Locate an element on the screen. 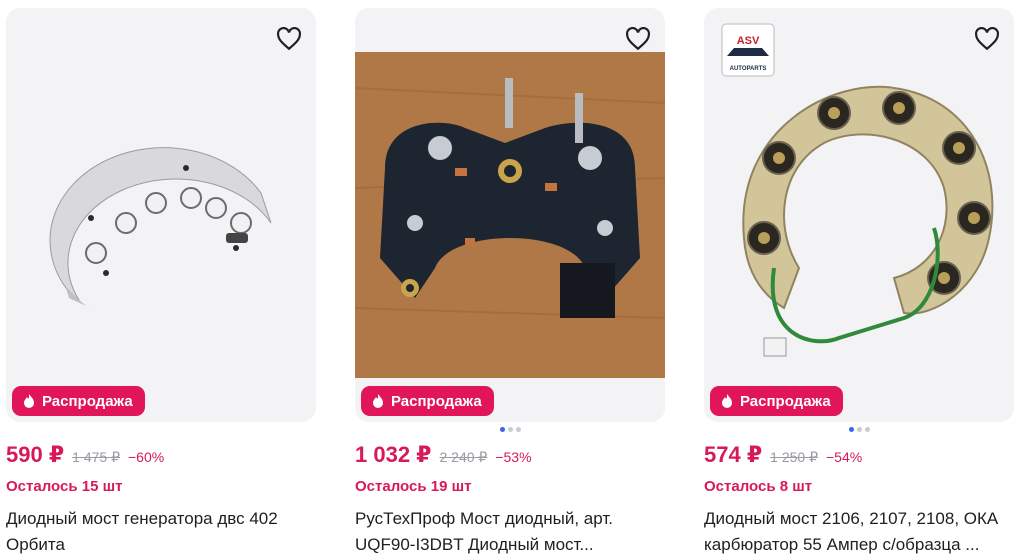  svg-text: ASV is located at coordinates (748, 41).